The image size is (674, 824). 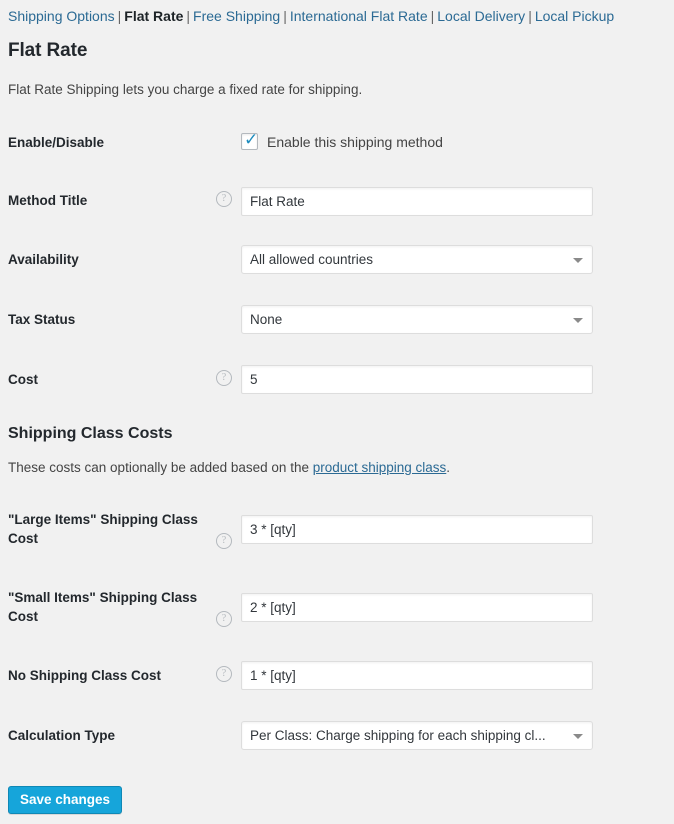 What do you see at coordinates (312, 259) in the screenshot?
I see `availability-selected-value: All allowed countries` at bounding box center [312, 259].